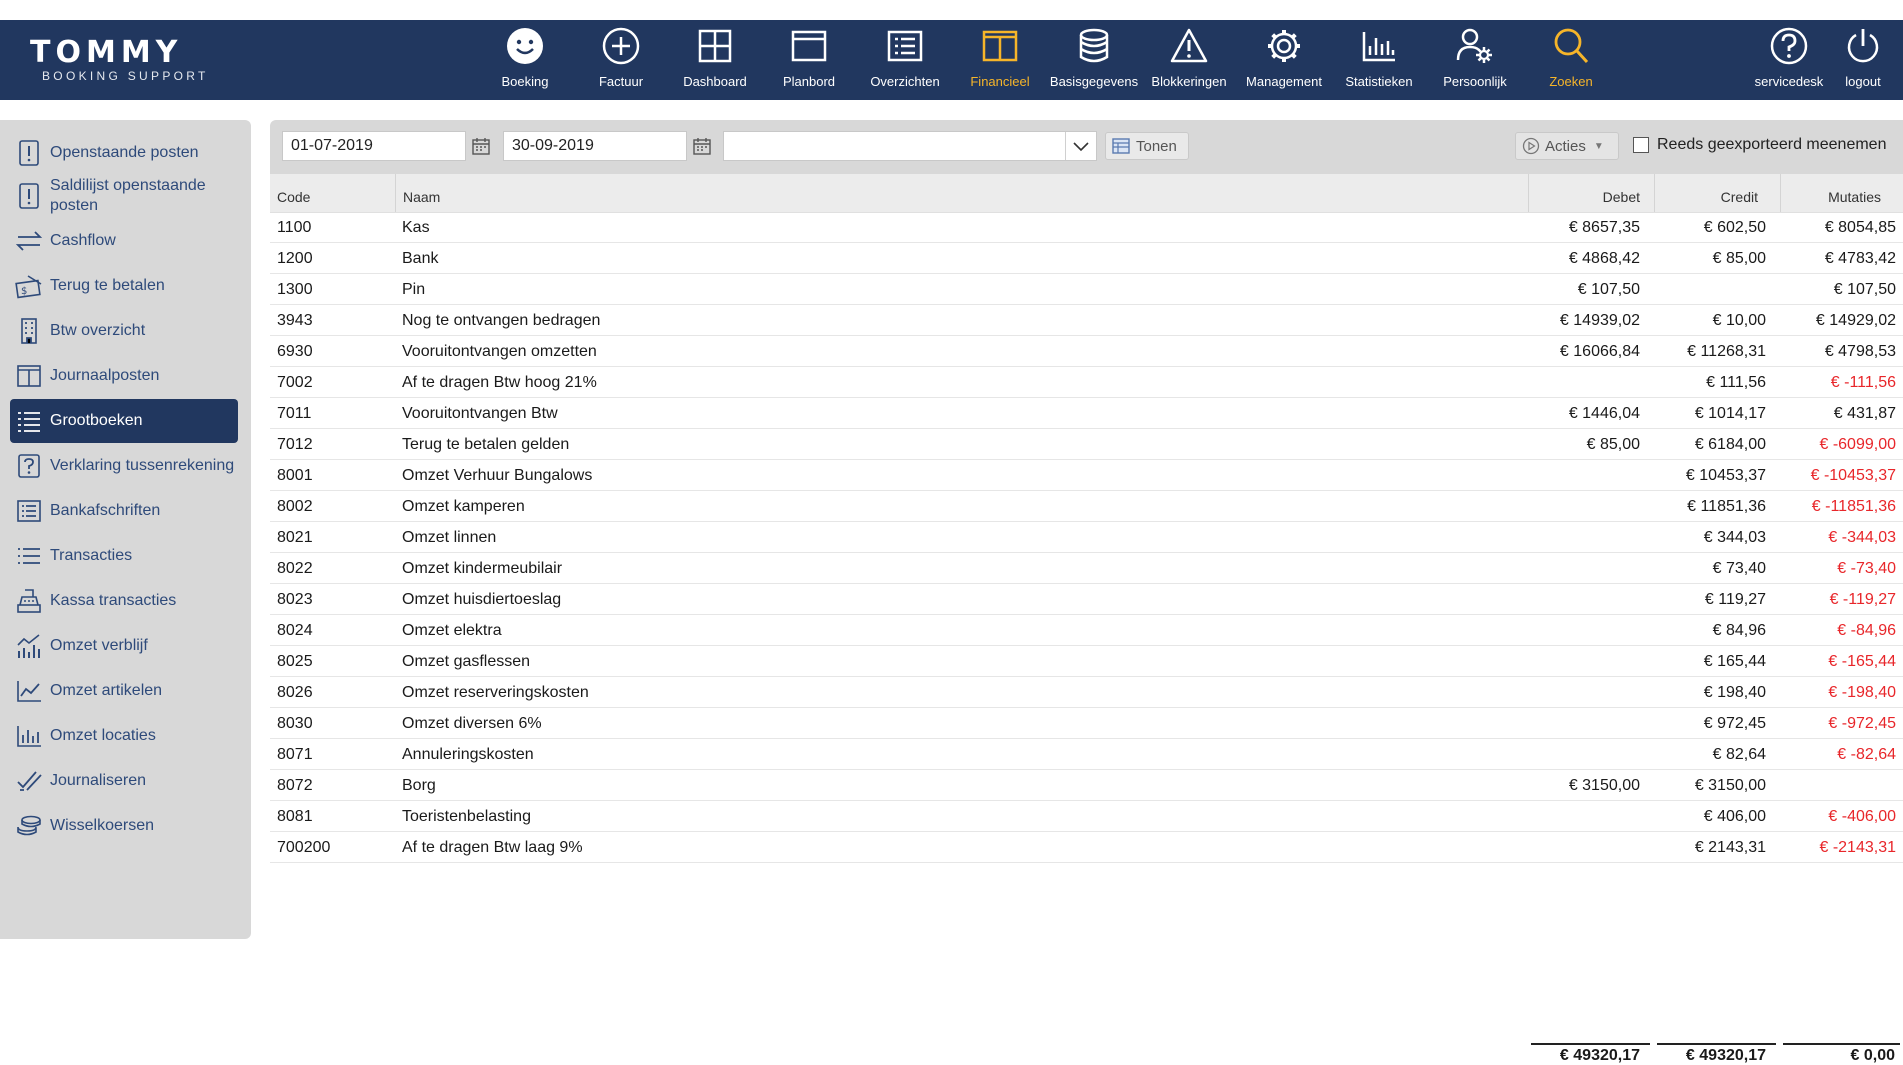 The width and height of the screenshot is (1903, 1065). I want to click on column-header-credit: Credit, so click(1717, 193).